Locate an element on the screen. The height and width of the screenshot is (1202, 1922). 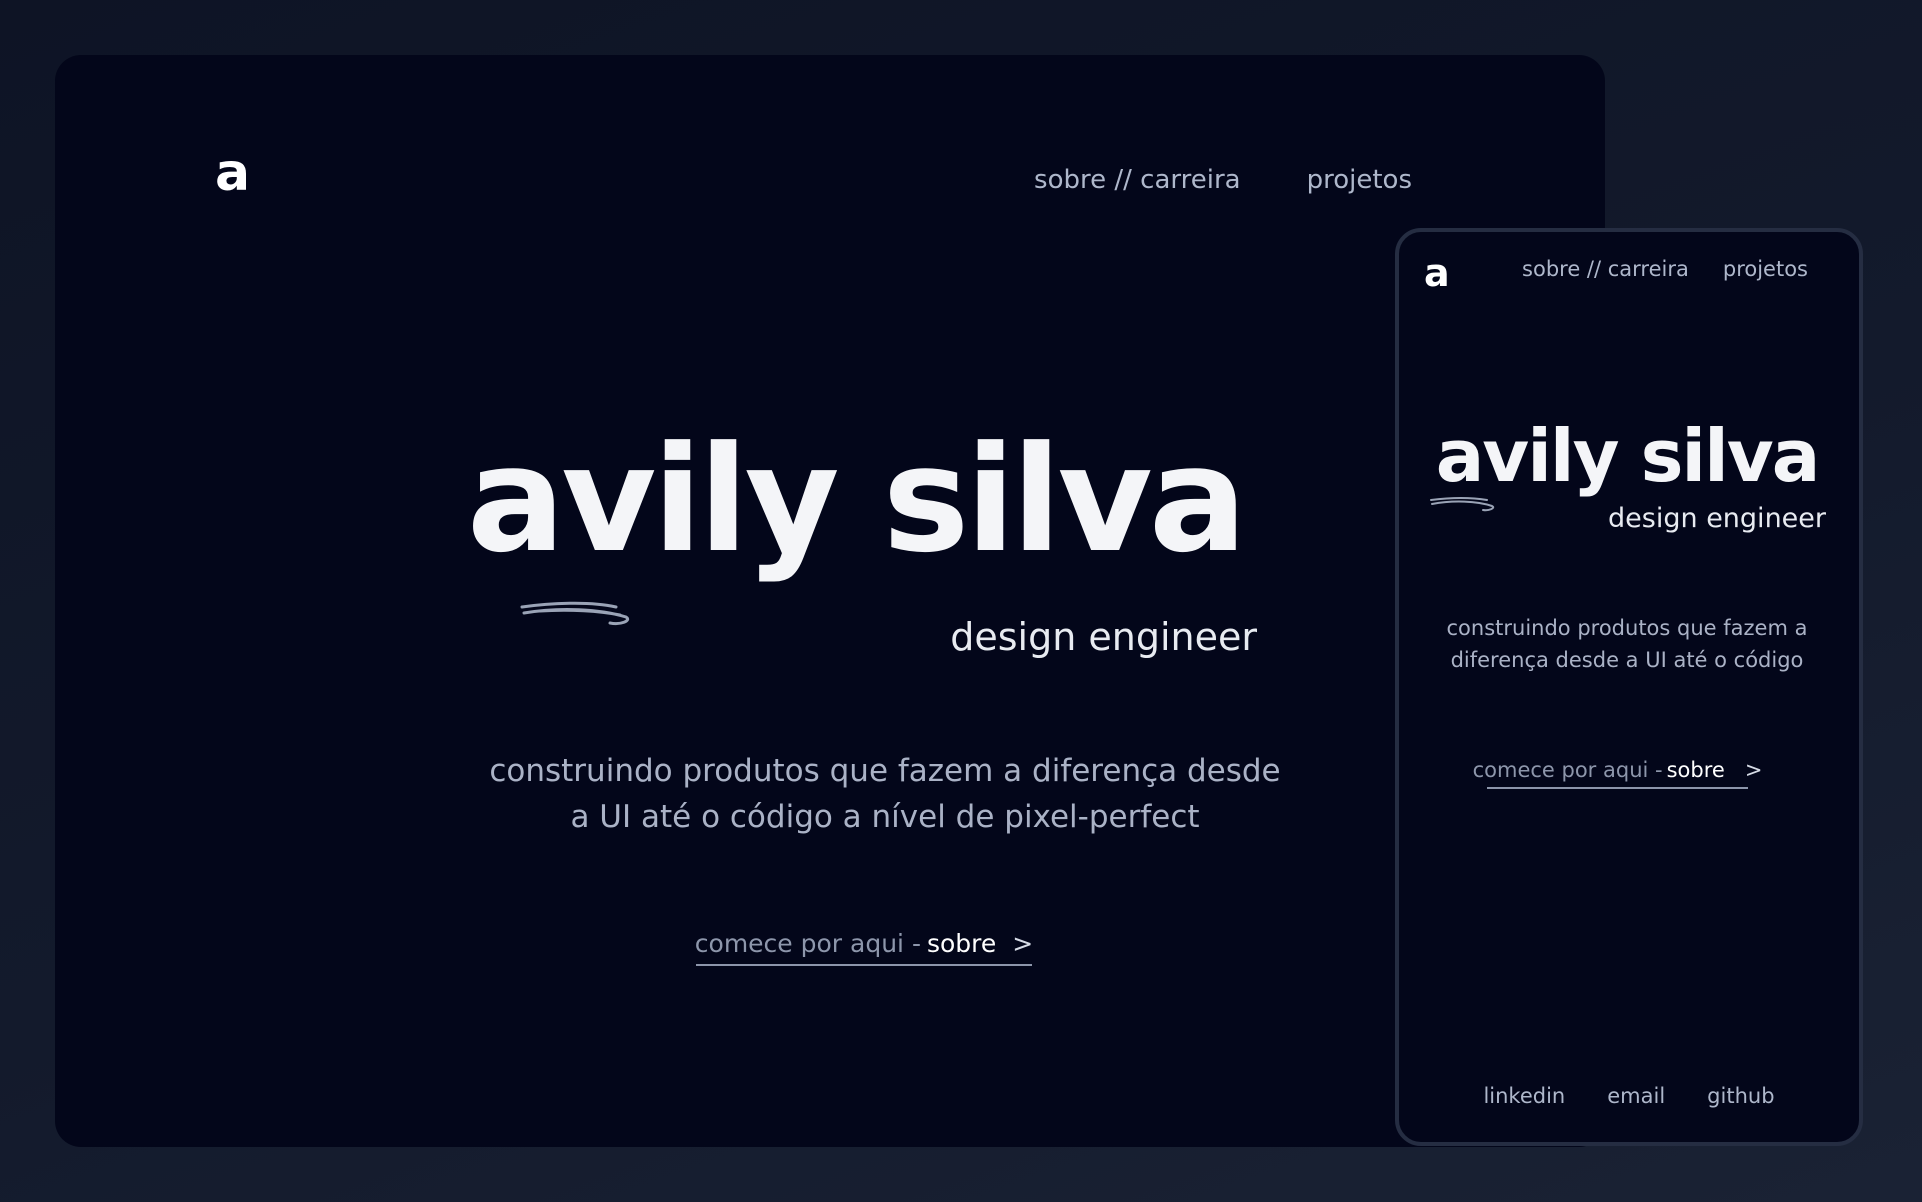
main-nav-mobile: sobre // carreira projetos is located at coordinates (1665, 269).